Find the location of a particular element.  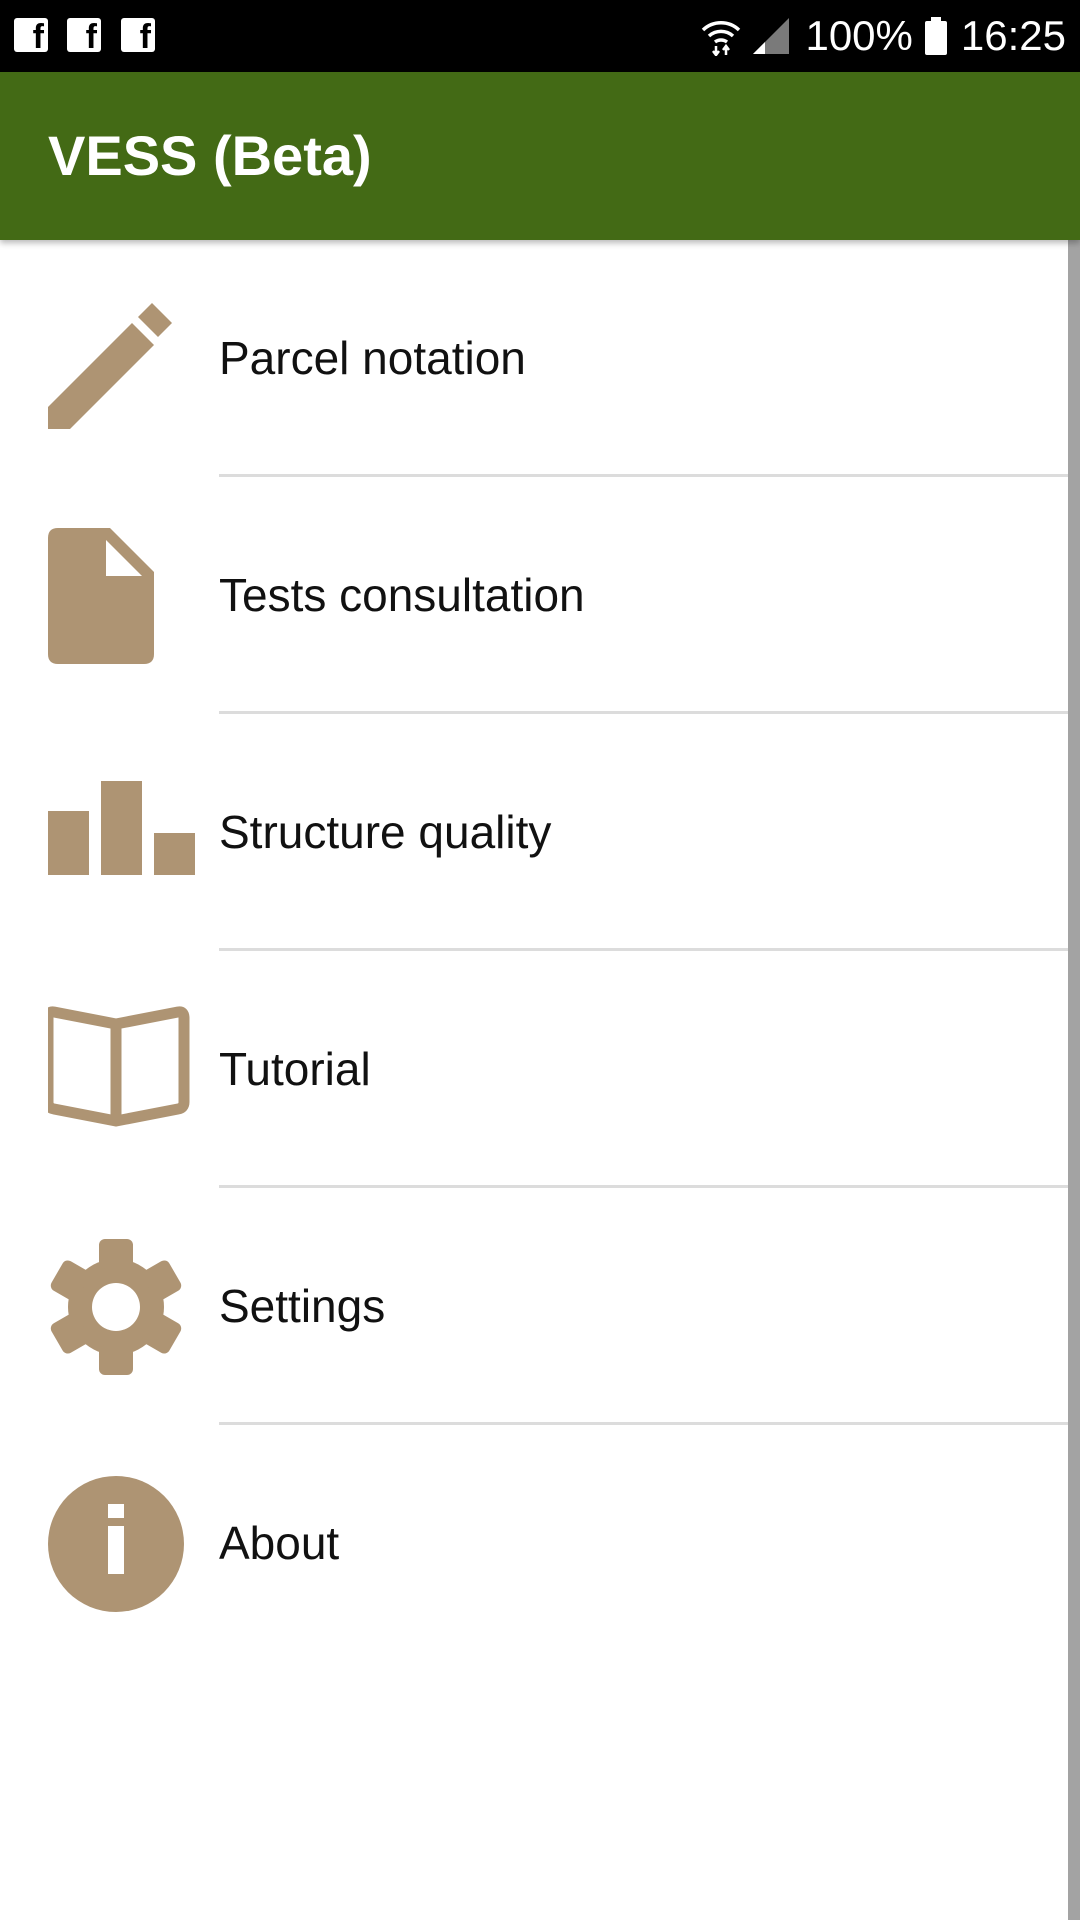

menu-item-settings: Settings is located at coordinates (540, 1306).